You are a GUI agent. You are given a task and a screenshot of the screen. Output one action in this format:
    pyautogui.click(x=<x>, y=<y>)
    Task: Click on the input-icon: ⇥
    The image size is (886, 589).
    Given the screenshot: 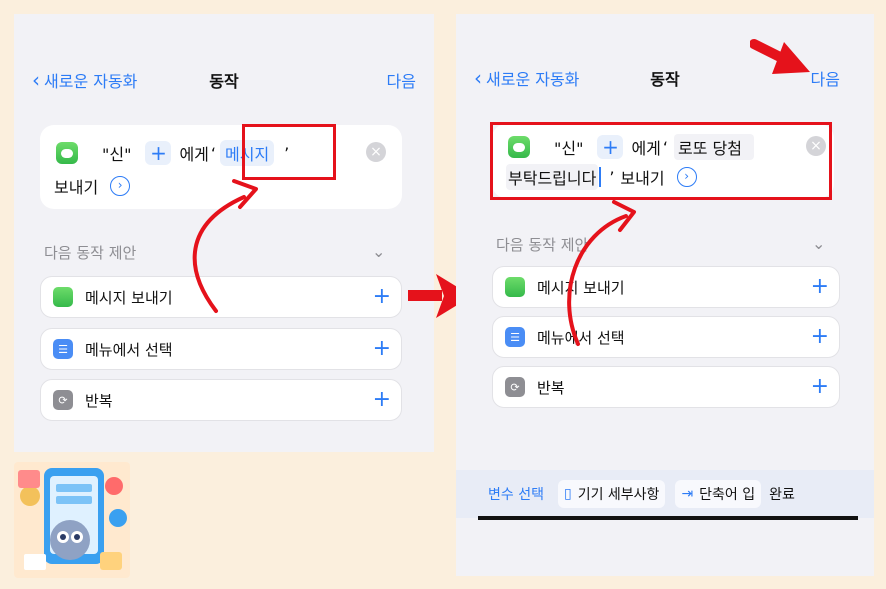 What is the action you would take?
    pyautogui.click(x=687, y=494)
    